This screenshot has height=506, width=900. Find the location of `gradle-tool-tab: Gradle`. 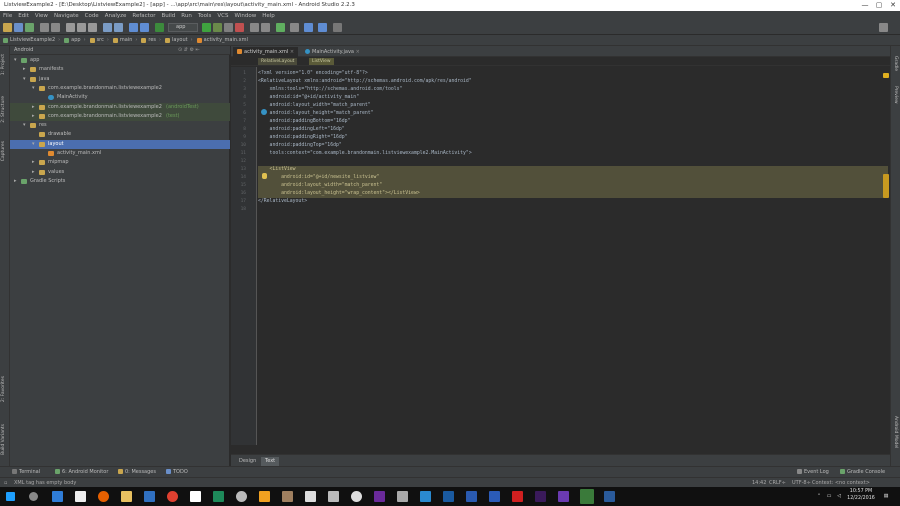

gradle-tool-tab: Gradle is located at coordinates (895, 63).